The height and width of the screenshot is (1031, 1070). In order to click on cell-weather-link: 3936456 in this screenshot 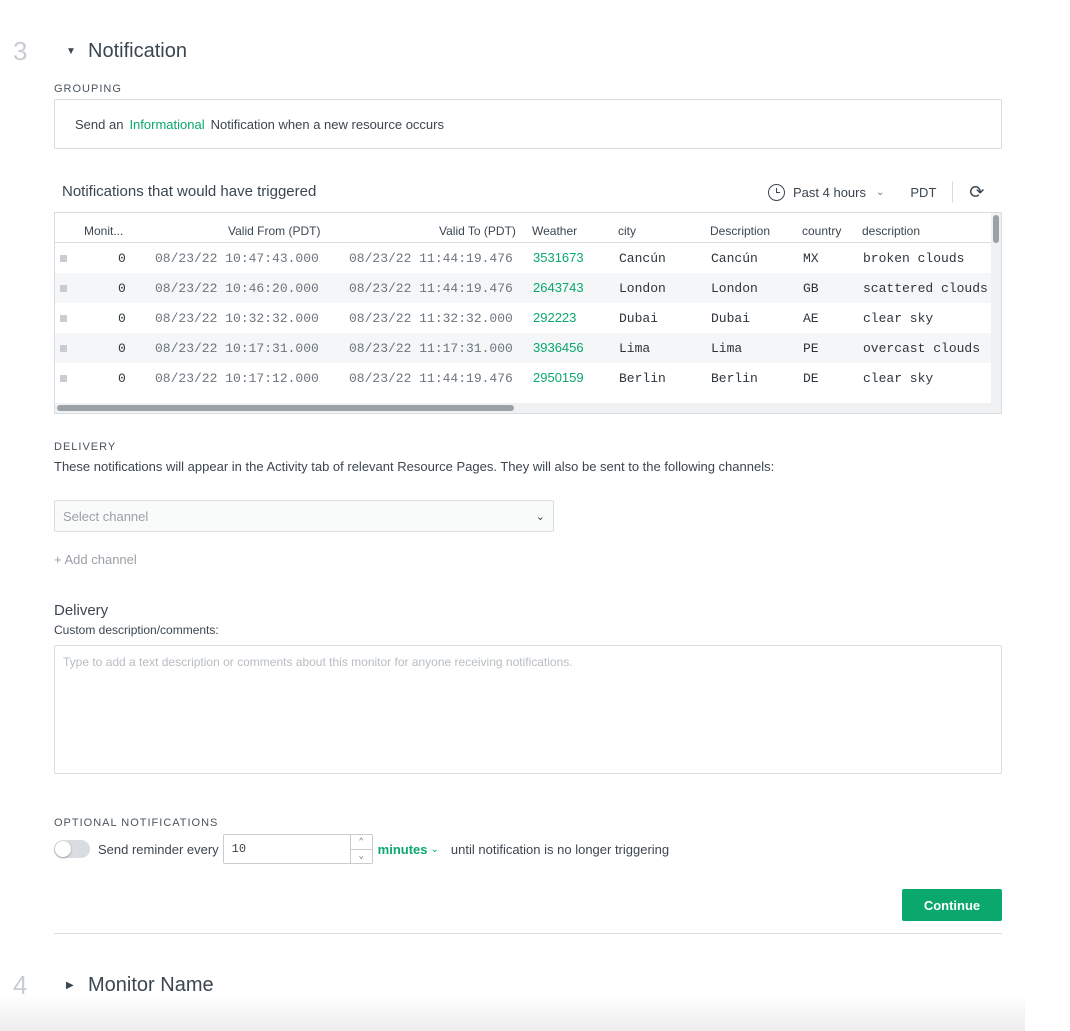, I will do `click(558, 347)`.